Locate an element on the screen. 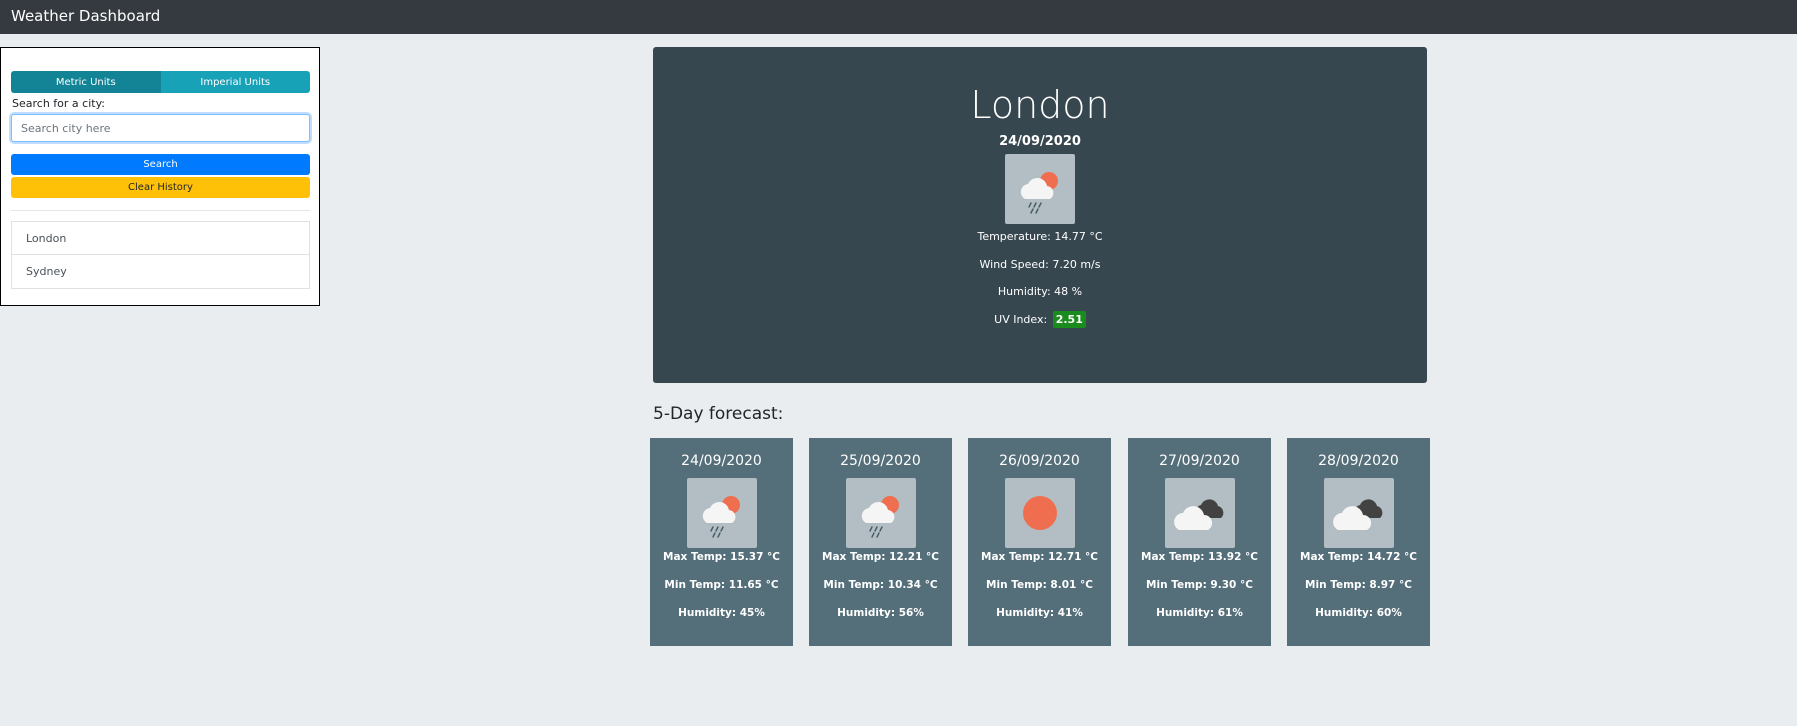 Image resolution: width=1797 pixels, height=726 pixels. divider is located at coordinates (160, 210).